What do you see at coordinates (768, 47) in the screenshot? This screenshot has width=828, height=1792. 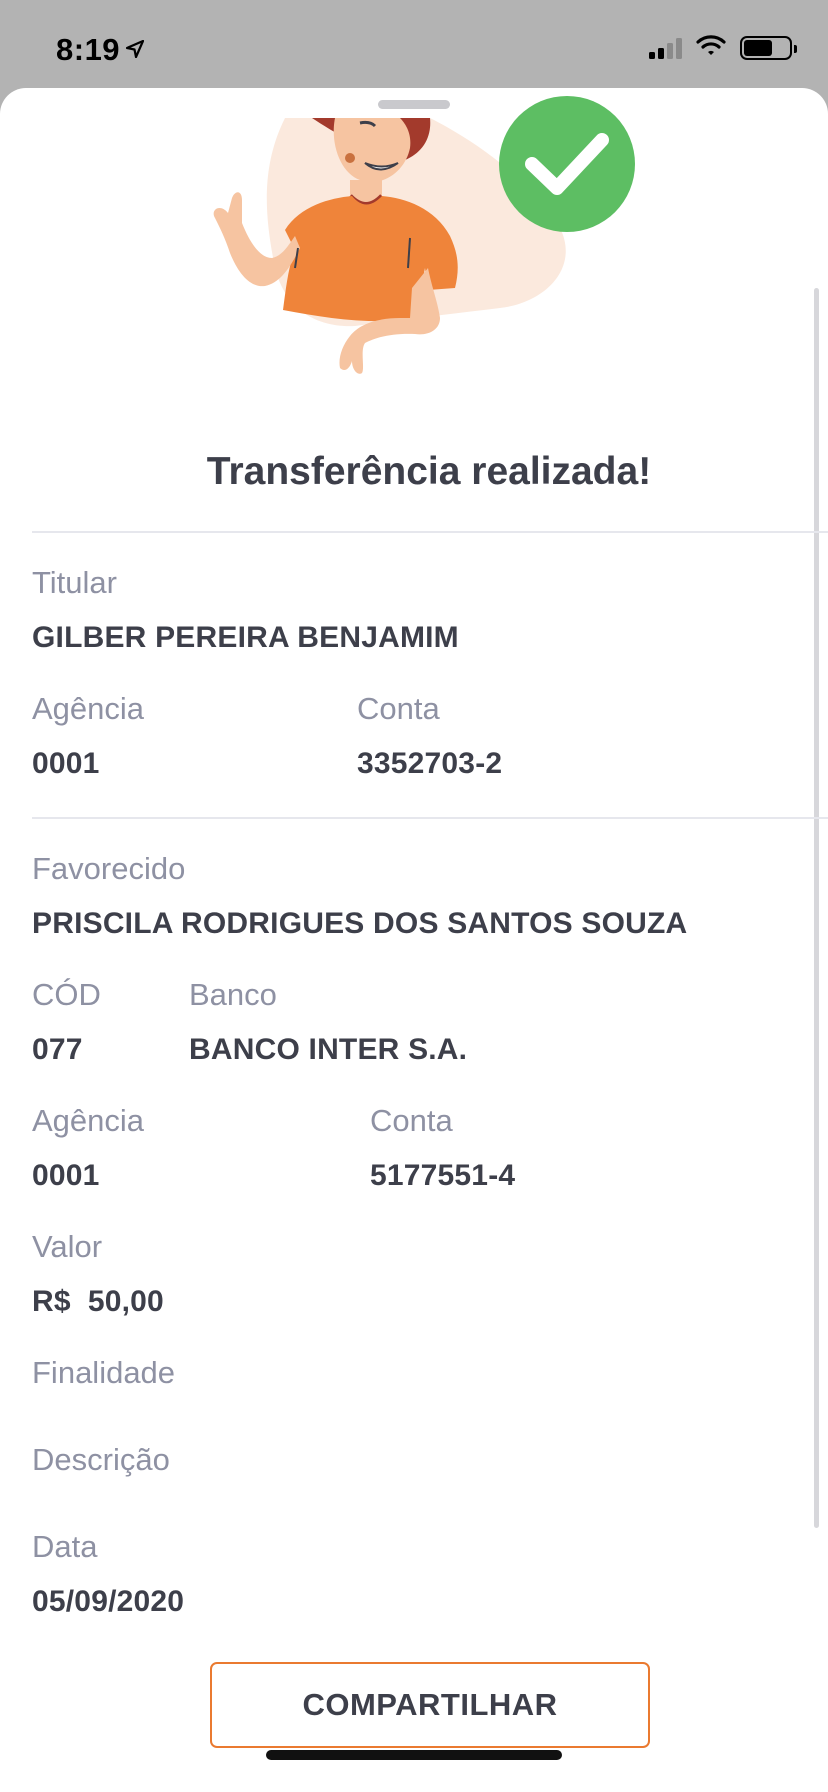 I see `battery-icon` at bounding box center [768, 47].